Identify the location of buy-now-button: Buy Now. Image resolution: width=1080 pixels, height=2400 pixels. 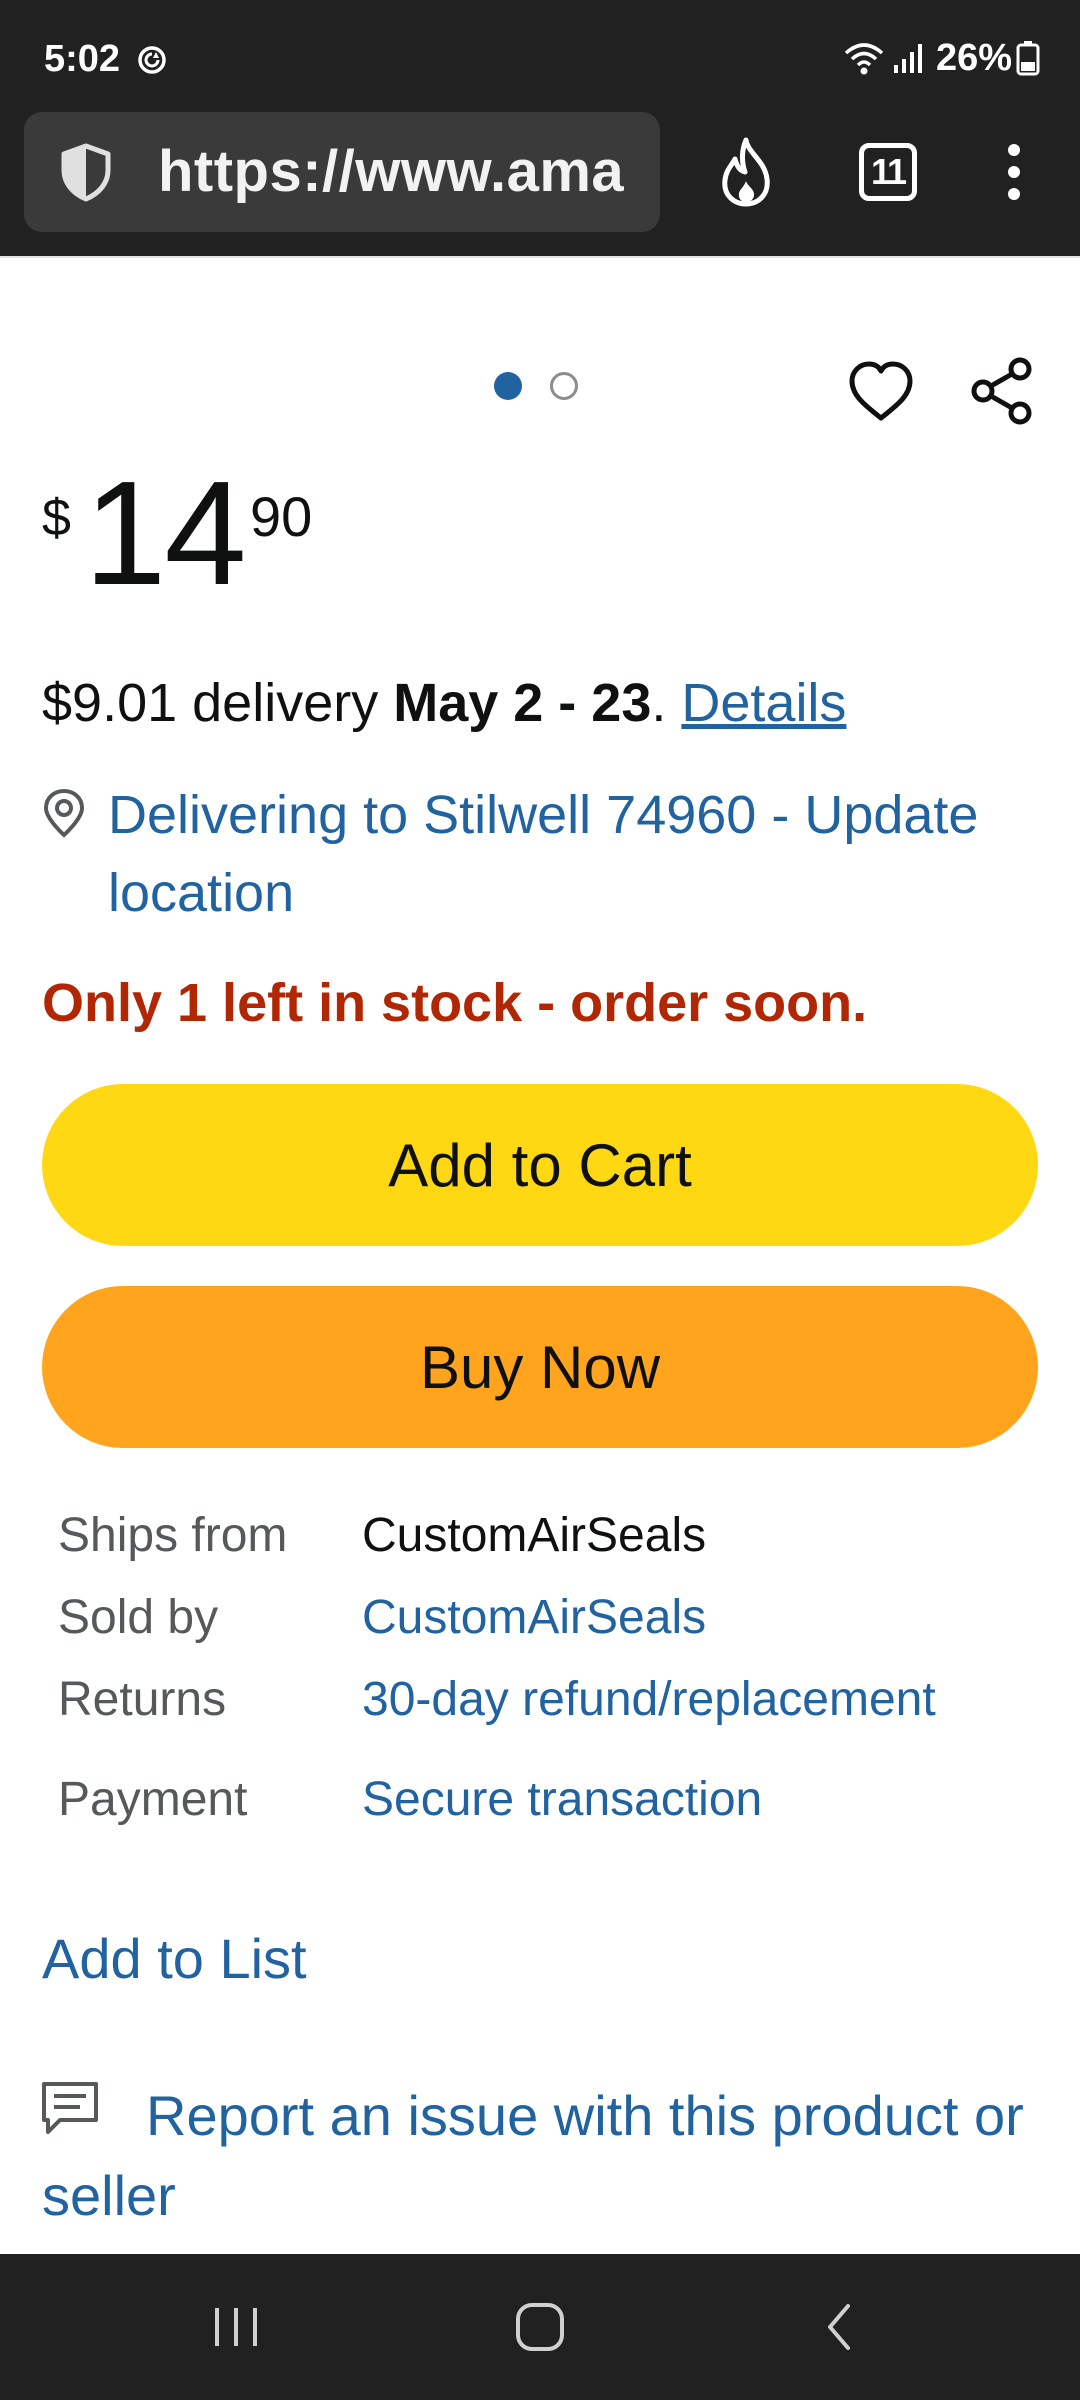
(540, 1367).